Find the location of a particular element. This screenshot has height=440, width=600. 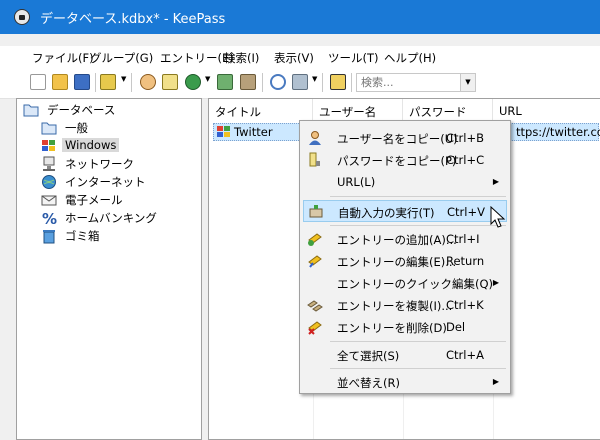

entry-title: Twitter is located at coordinates (253, 132).